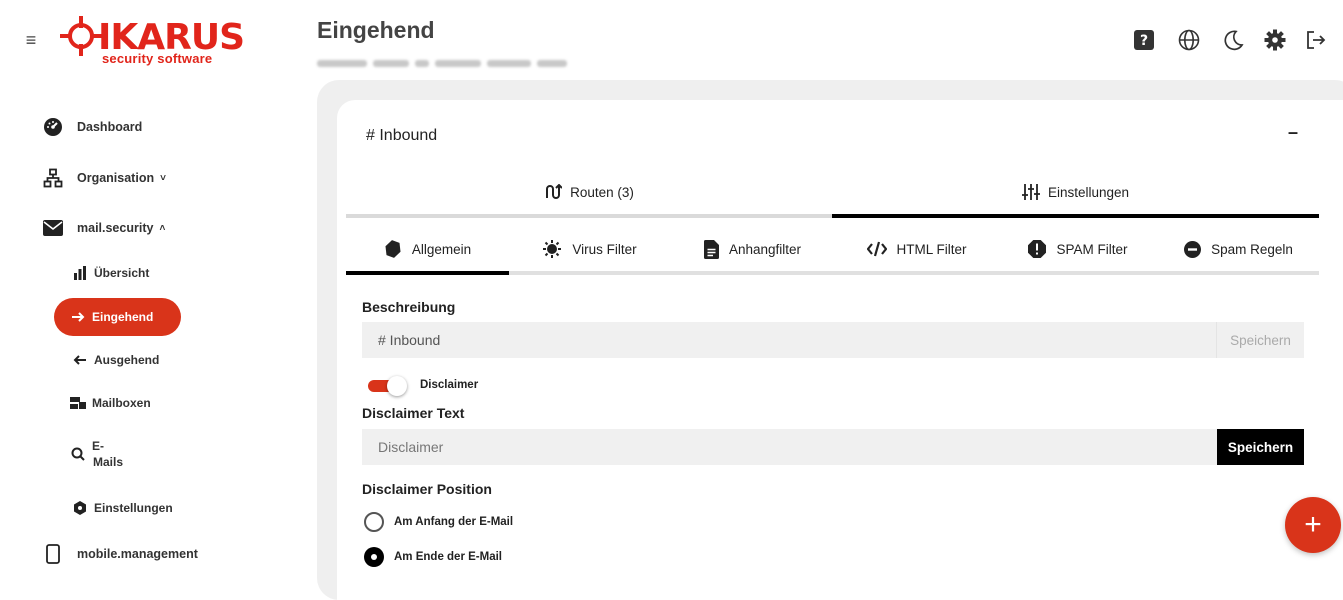 The height and width of the screenshot is (600, 1343). I want to click on sidebar-subitem-label: E-, so click(98, 446).